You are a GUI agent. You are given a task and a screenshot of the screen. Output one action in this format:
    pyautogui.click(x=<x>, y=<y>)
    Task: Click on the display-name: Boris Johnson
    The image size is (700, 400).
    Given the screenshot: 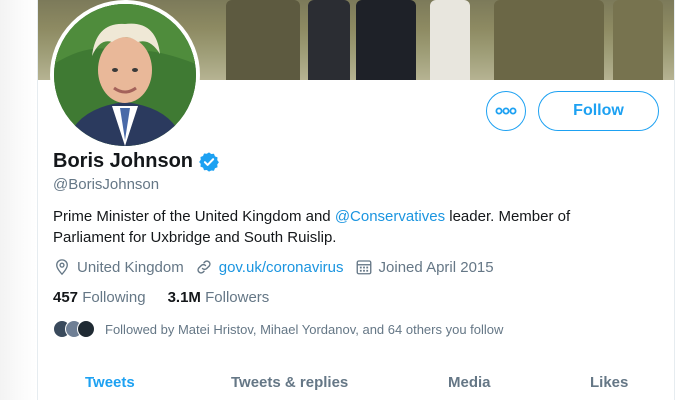 What is the action you would take?
    pyautogui.click(x=123, y=161)
    